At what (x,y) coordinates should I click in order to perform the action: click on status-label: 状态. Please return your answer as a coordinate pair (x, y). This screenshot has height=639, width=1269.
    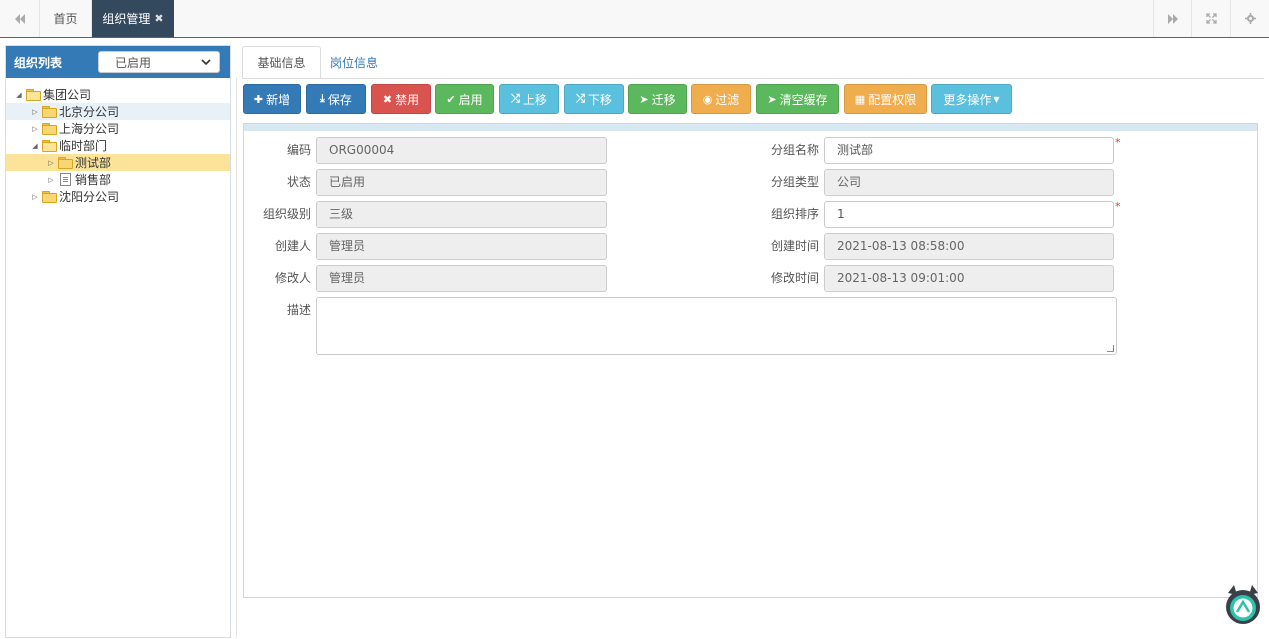
    Looking at the image, I should click on (298, 182).